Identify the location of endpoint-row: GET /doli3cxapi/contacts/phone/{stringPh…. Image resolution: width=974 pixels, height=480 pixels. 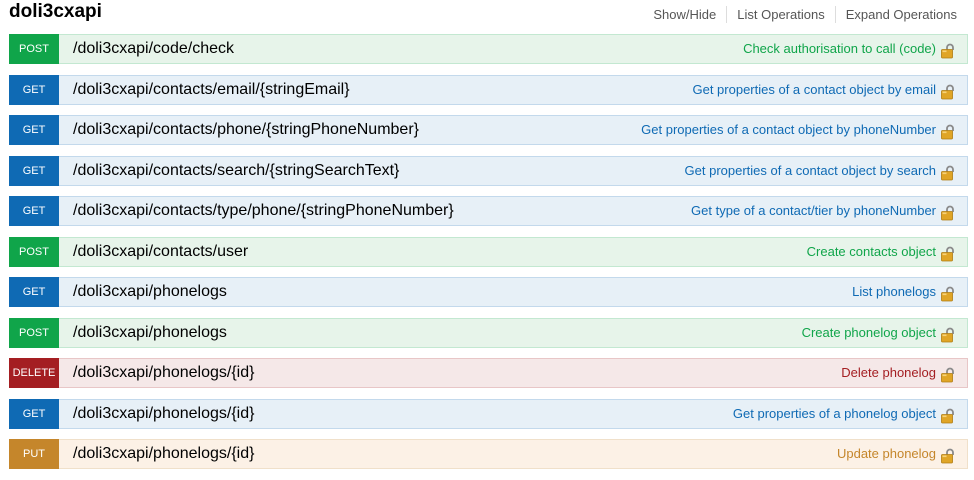
(488, 130).